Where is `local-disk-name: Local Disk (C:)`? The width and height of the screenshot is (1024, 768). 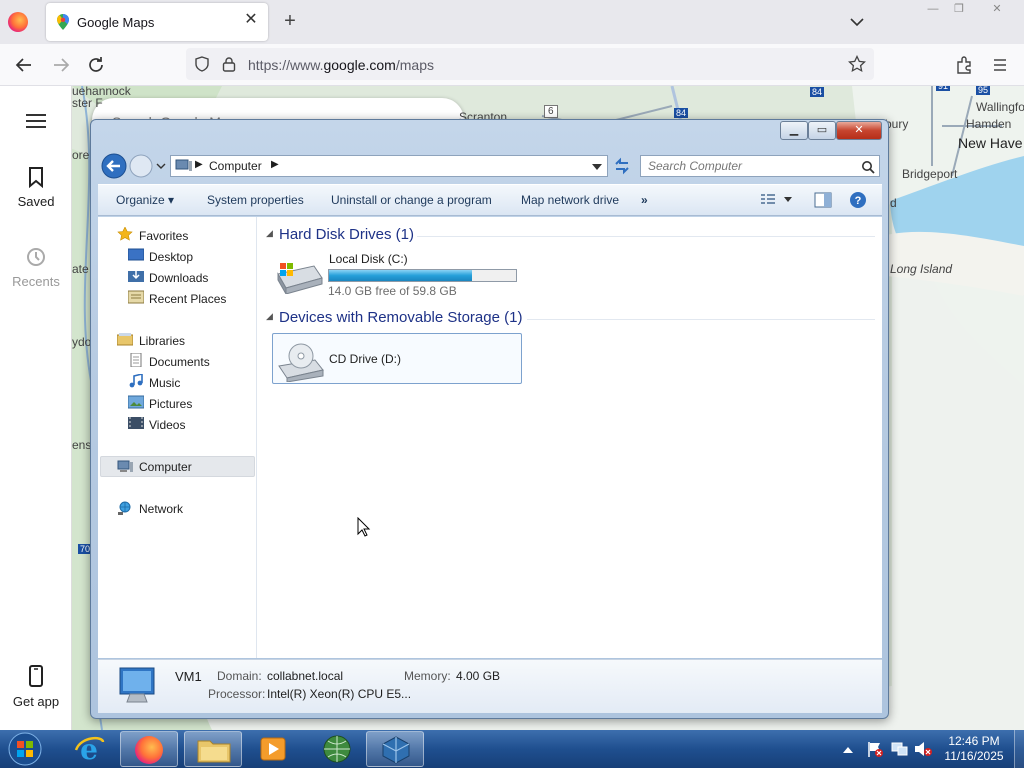
local-disk-name: Local Disk (C:) is located at coordinates (368, 259).